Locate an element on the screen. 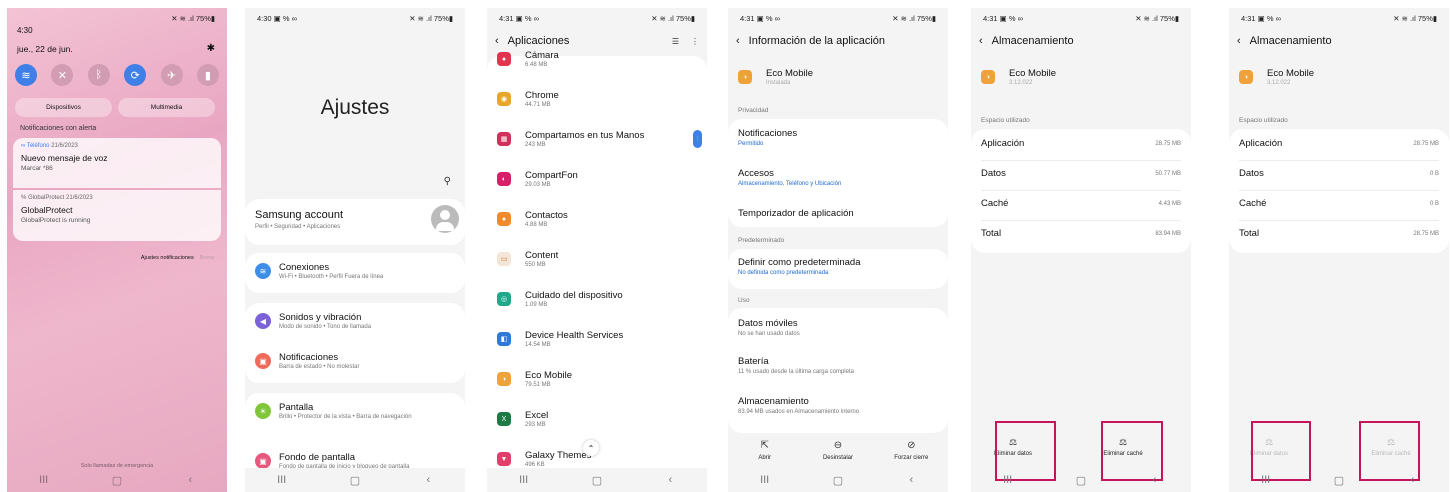  app-icon: X is located at coordinates (504, 419).